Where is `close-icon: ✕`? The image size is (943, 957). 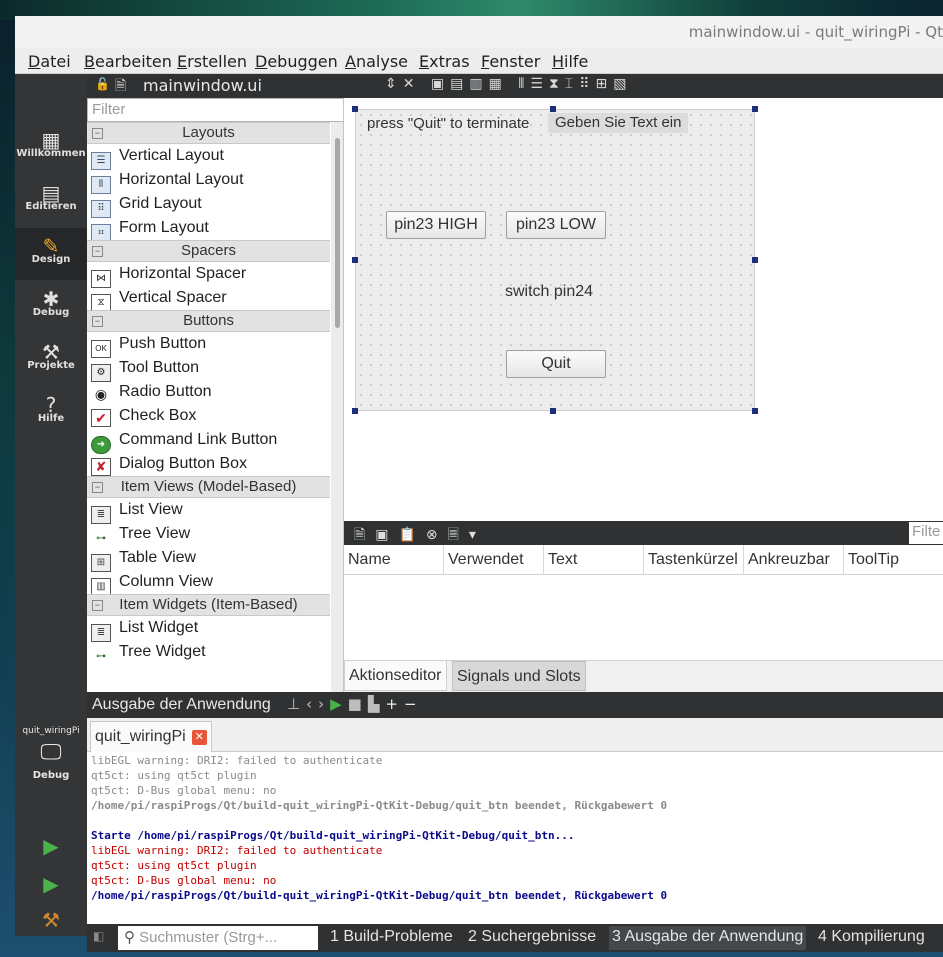 close-icon: ✕ is located at coordinates (199, 737).